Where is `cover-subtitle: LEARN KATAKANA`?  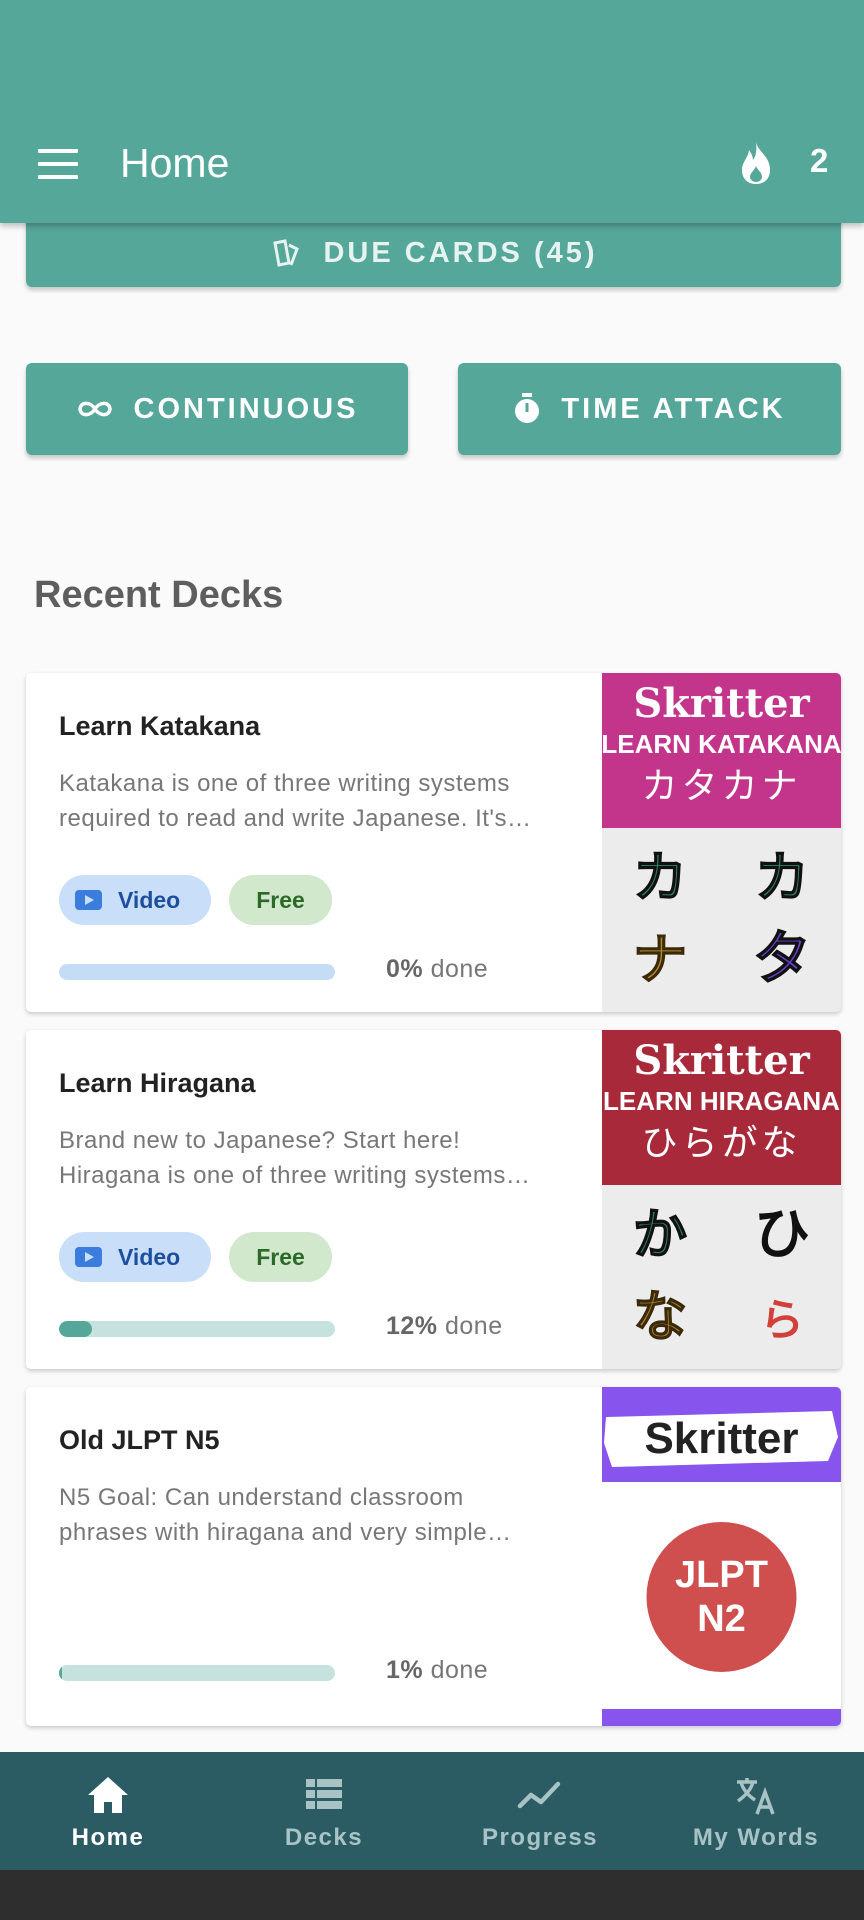
cover-subtitle: LEARN KATAKANA is located at coordinates (721, 744).